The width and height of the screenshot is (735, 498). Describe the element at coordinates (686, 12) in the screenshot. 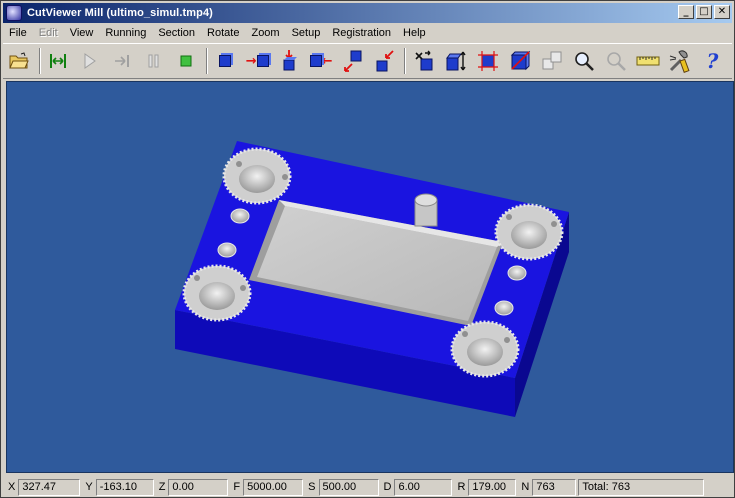

I see `minimize-button: _` at that location.